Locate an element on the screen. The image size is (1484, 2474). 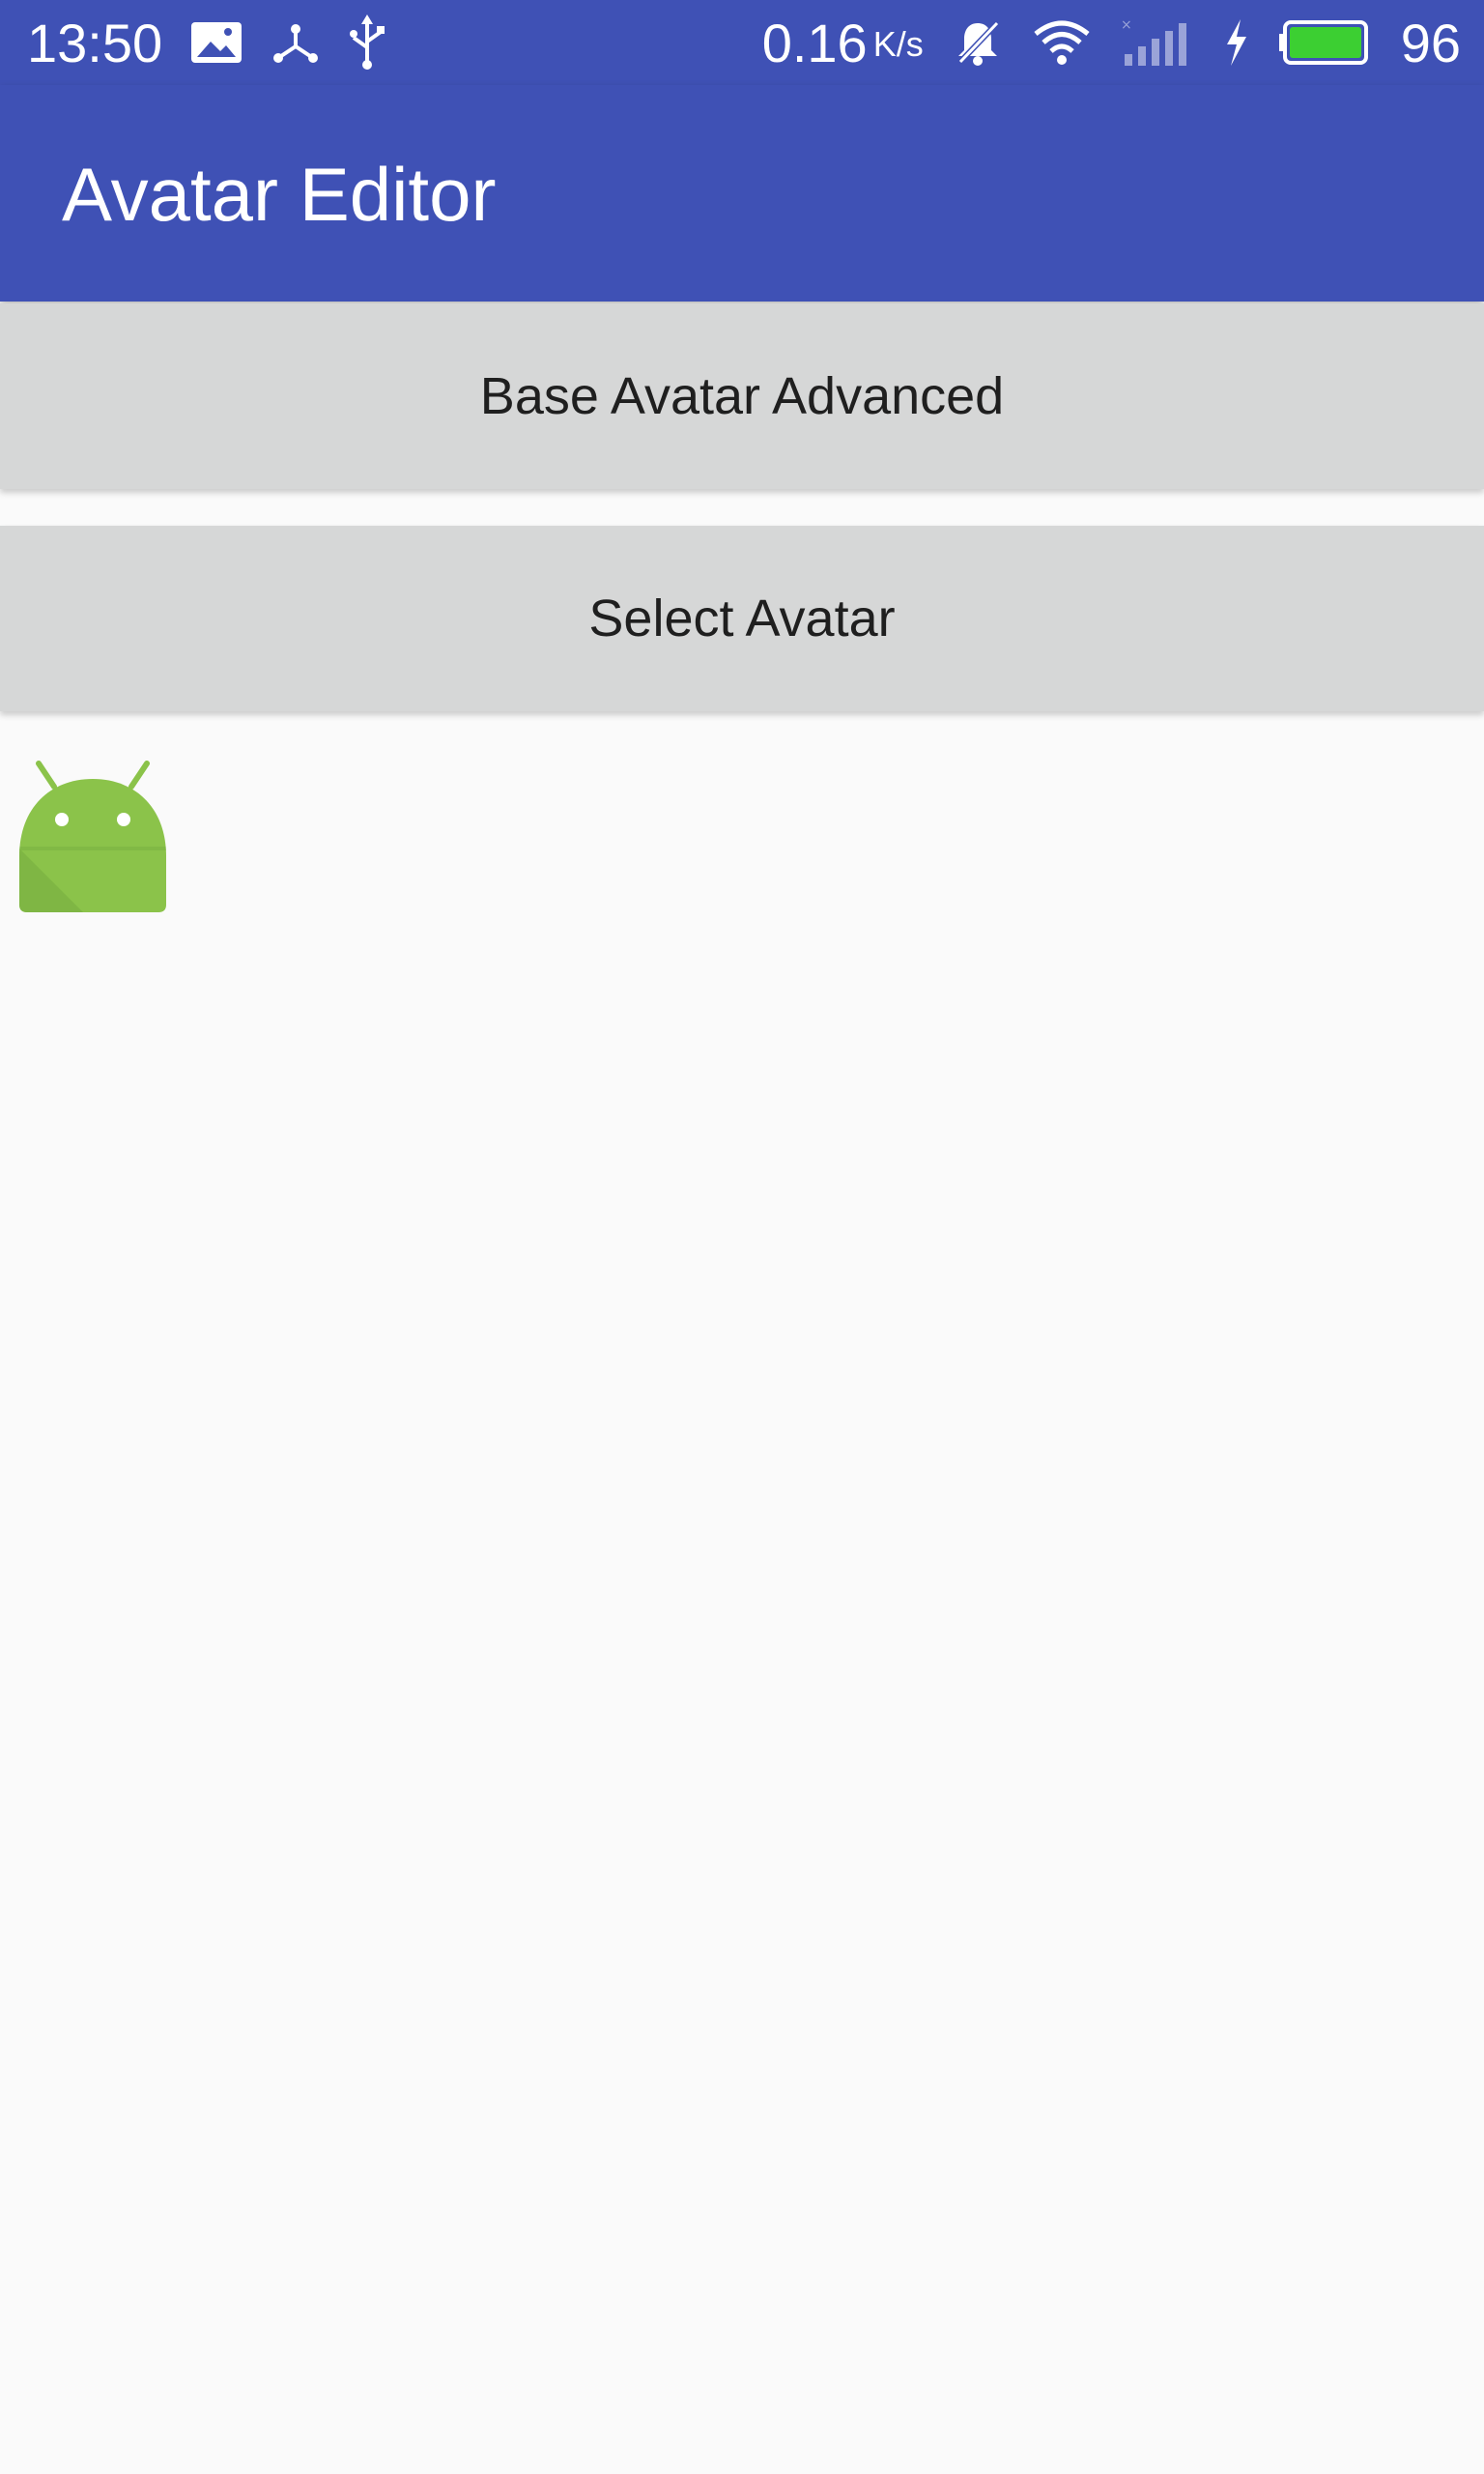
select-avatar-button: Select Avatar is located at coordinates (742, 618).